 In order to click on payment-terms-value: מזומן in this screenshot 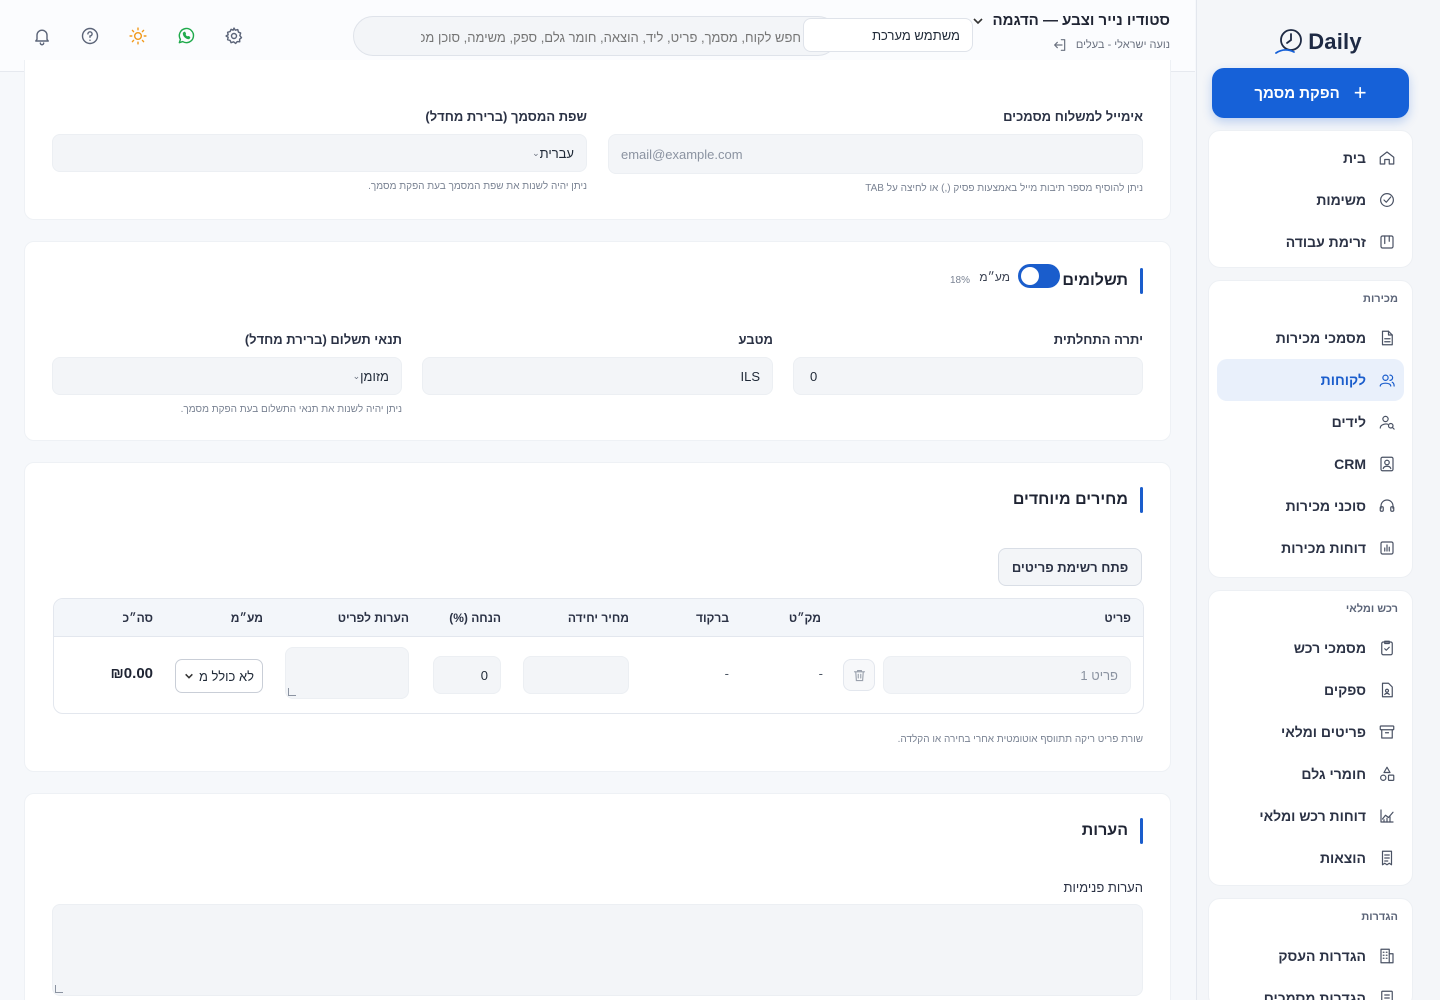, I will do `click(374, 376)`.